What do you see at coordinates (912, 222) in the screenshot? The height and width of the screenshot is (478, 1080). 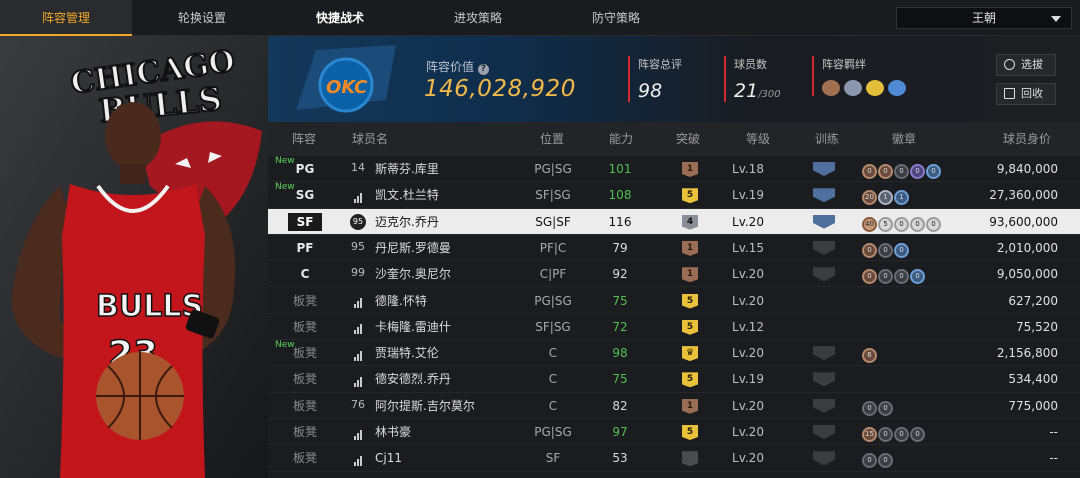 I see `badge-list: 40 5 0 0 0` at bounding box center [912, 222].